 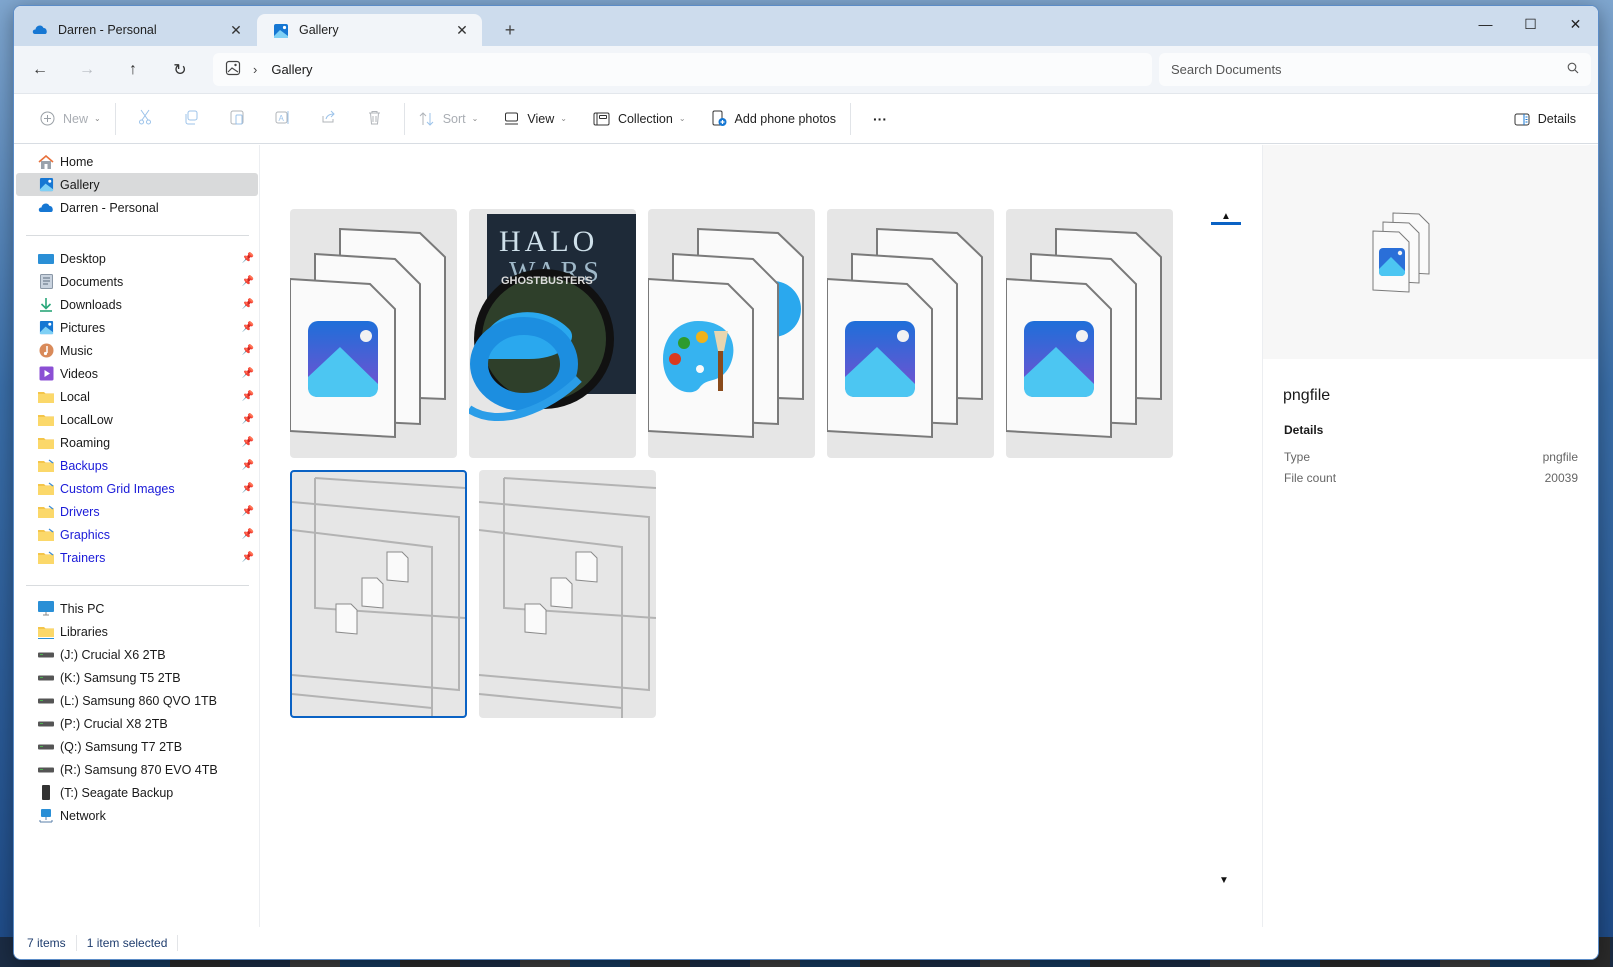 What do you see at coordinates (133, 70) in the screenshot?
I see `up-button: ↑` at bounding box center [133, 70].